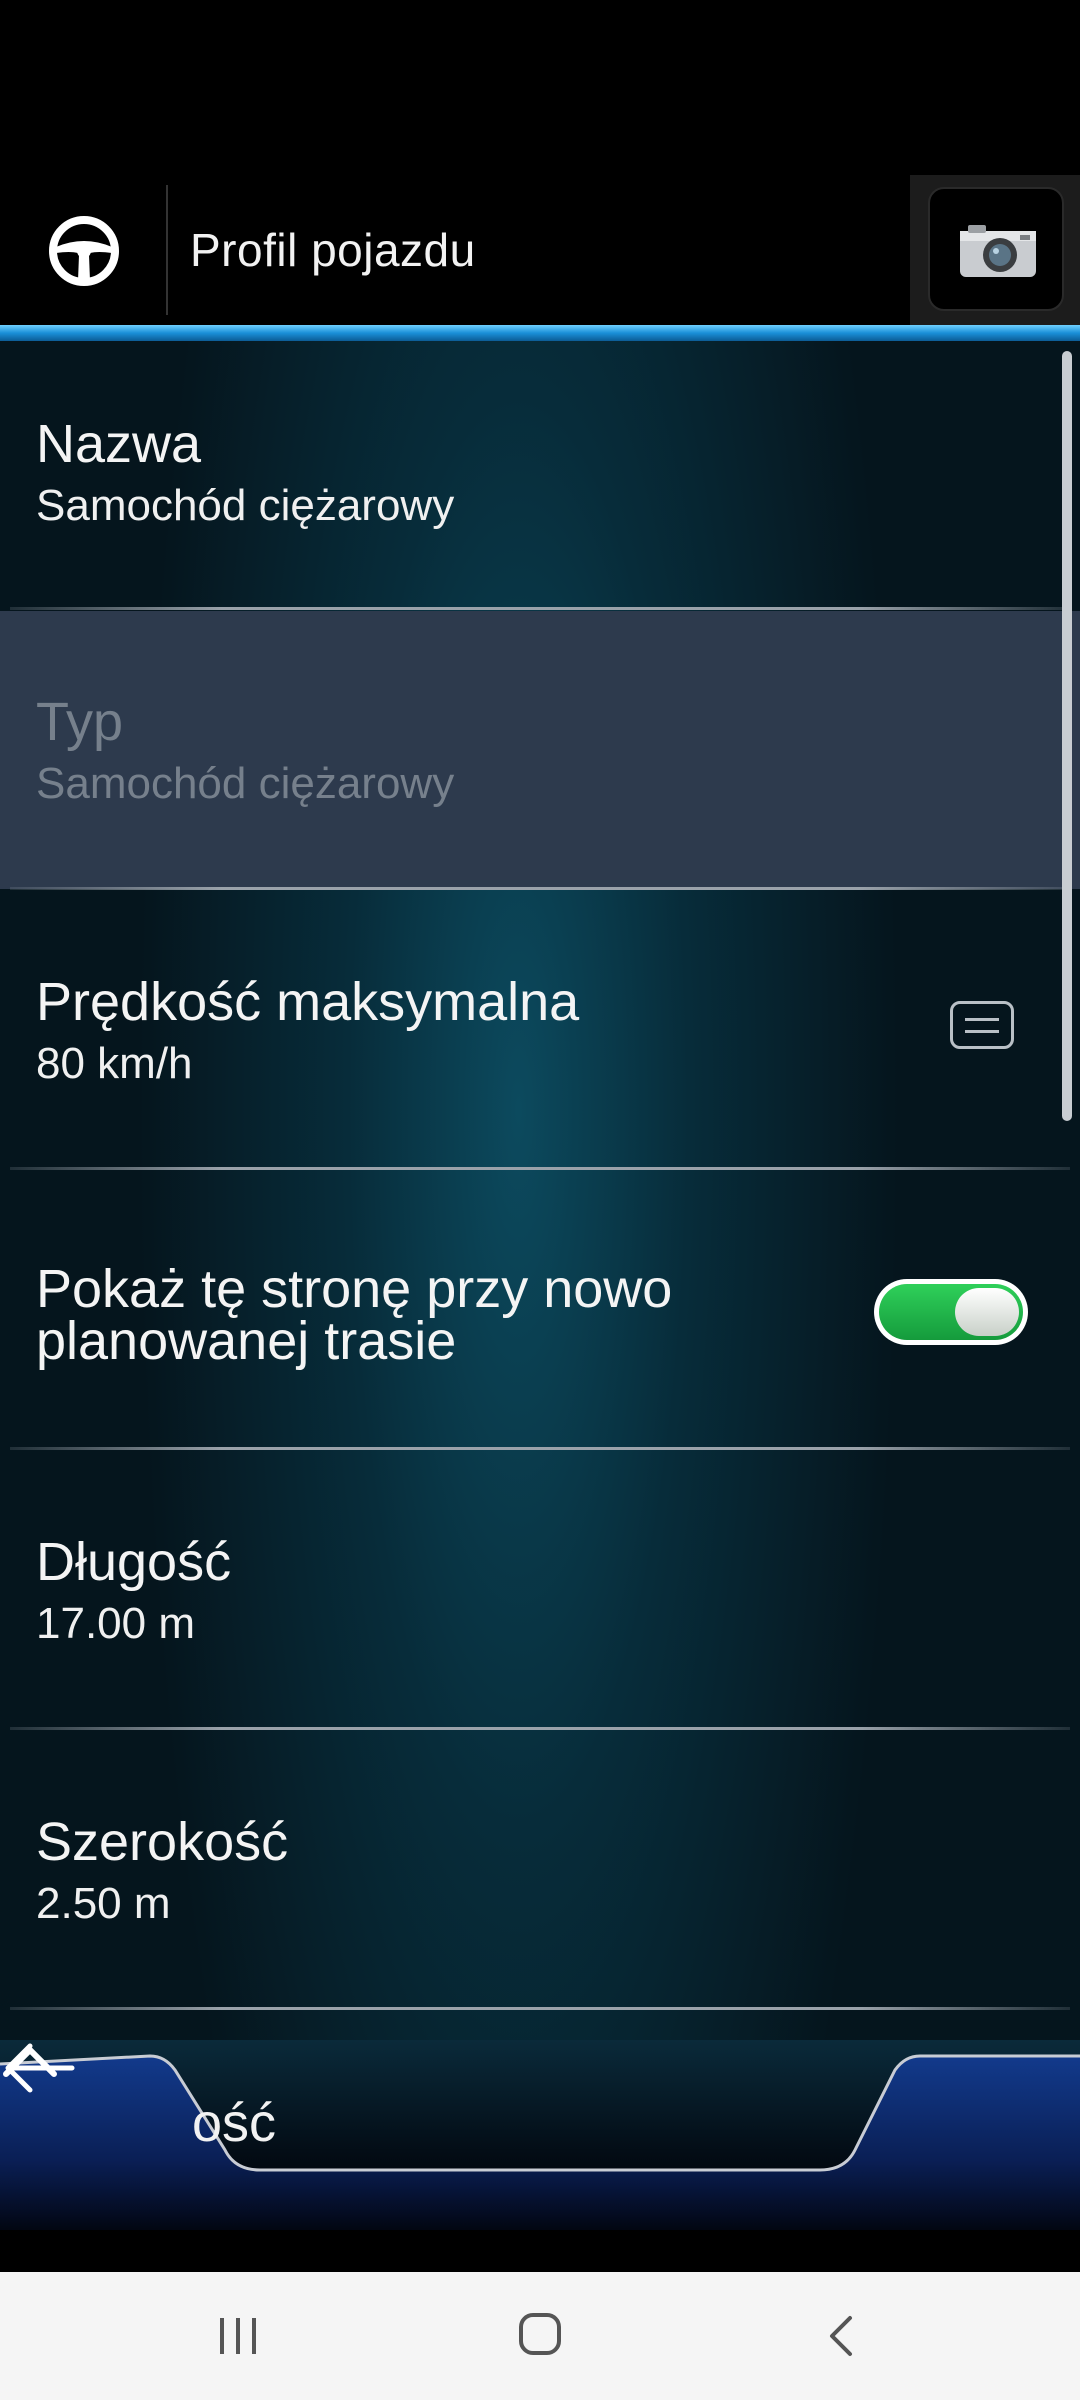  I want to click on bottom-bar-shape, so click(540, 2155).